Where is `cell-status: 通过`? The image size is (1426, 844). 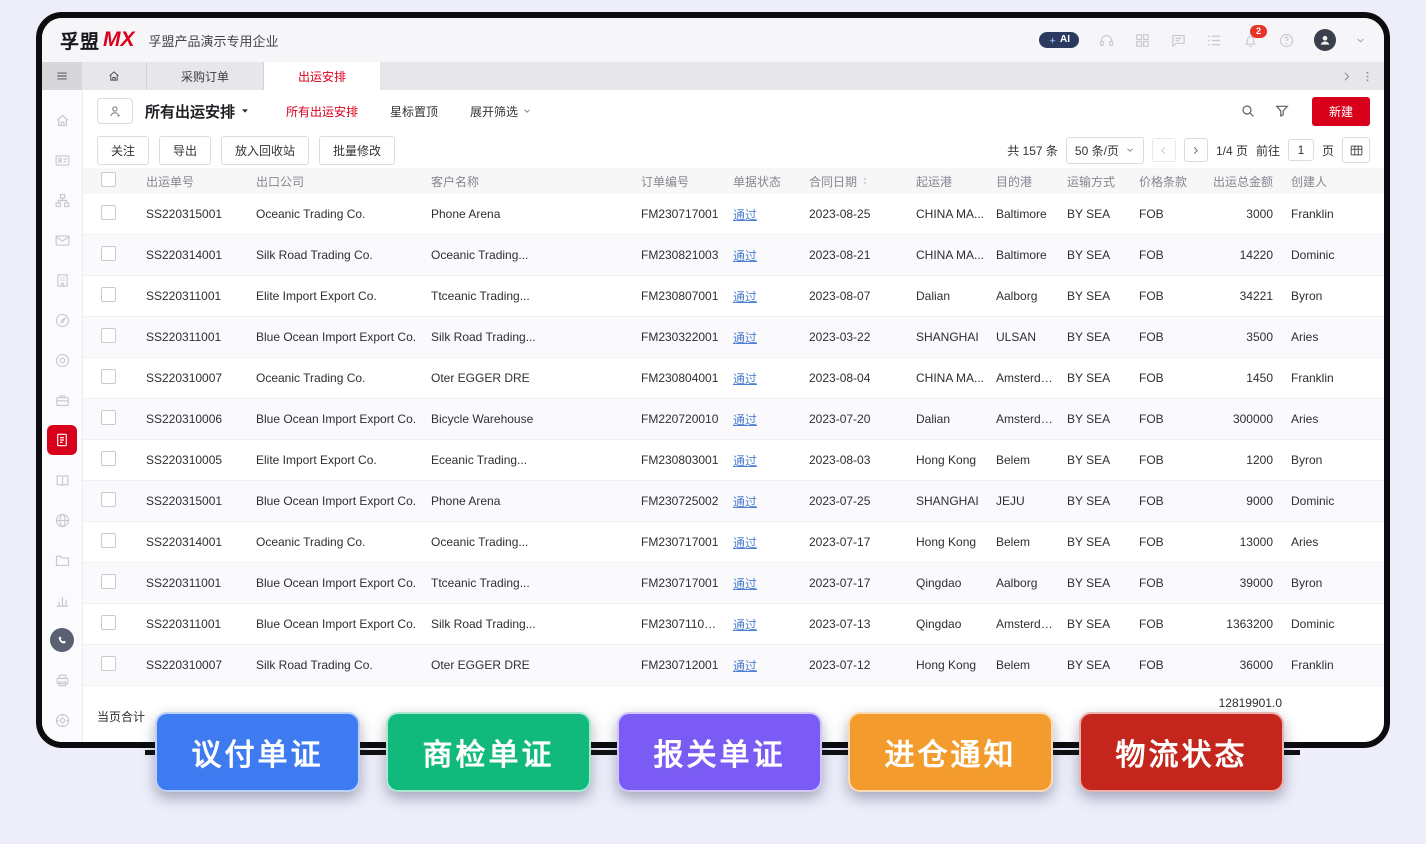 cell-status: 通过 is located at coordinates (759, 378).